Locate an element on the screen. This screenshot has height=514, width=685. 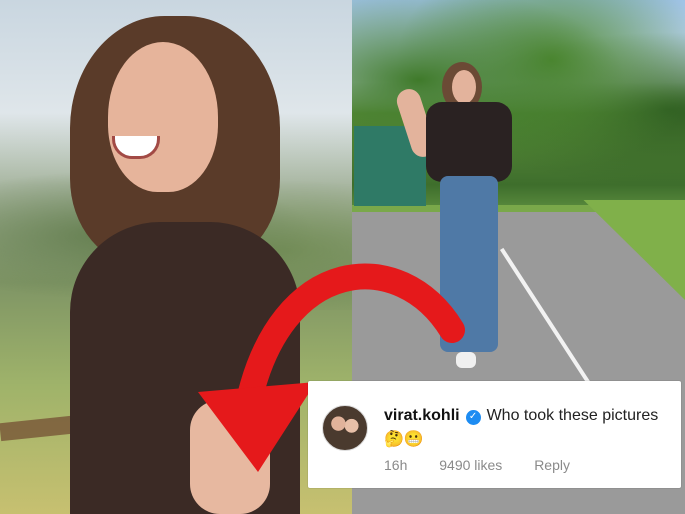
woman-face is located at coordinates (163, 117).